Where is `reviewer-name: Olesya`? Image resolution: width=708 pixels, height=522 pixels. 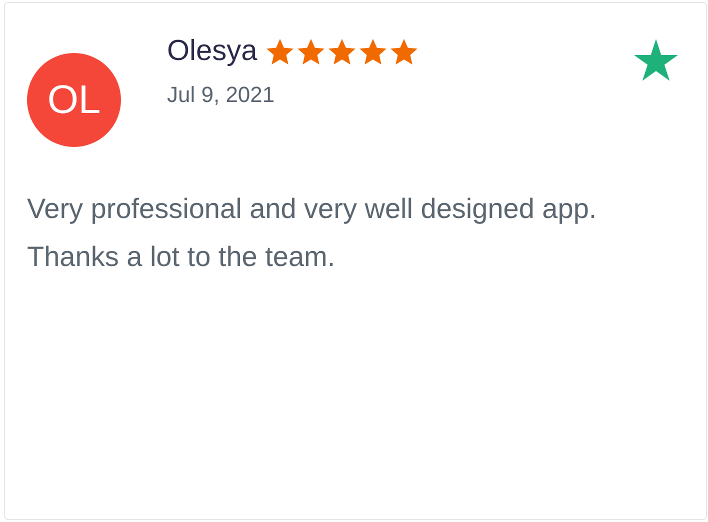
reviewer-name: Olesya is located at coordinates (212, 51).